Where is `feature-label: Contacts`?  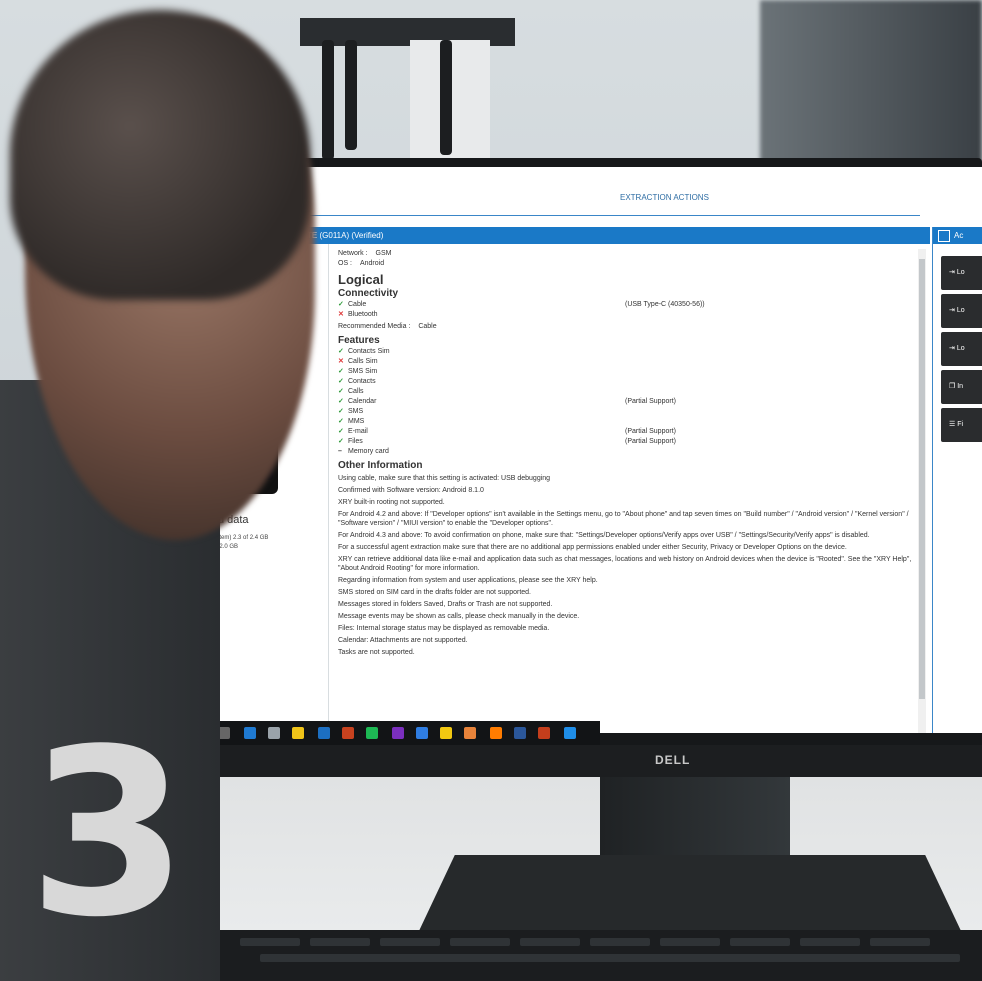
feature-label: Contacts is located at coordinates (362, 381).